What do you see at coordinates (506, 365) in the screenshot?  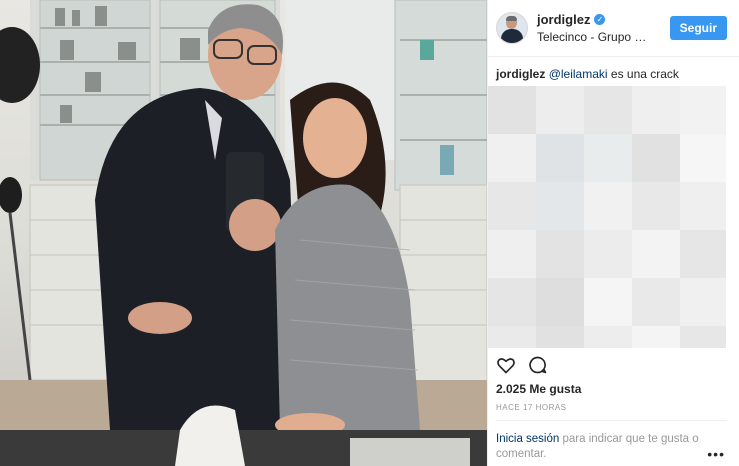 I see `heart-icon` at bounding box center [506, 365].